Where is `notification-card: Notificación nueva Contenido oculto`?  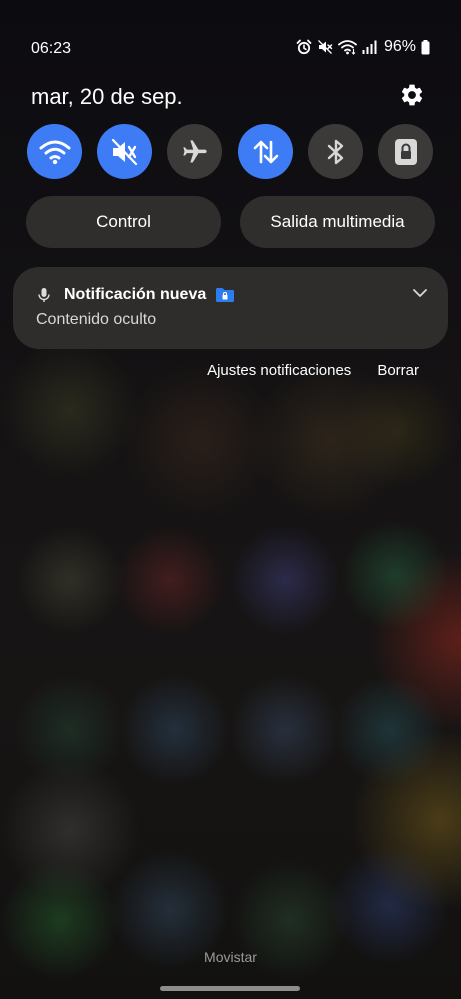 notification-card: Notificación nueva Contenido oculto is located at coordinates (230, 308).